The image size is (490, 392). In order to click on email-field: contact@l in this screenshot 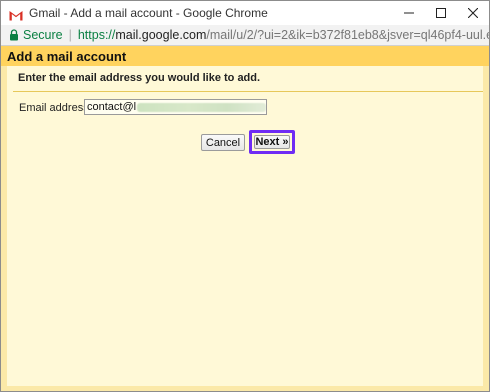, I will do `click(175, 107)`.